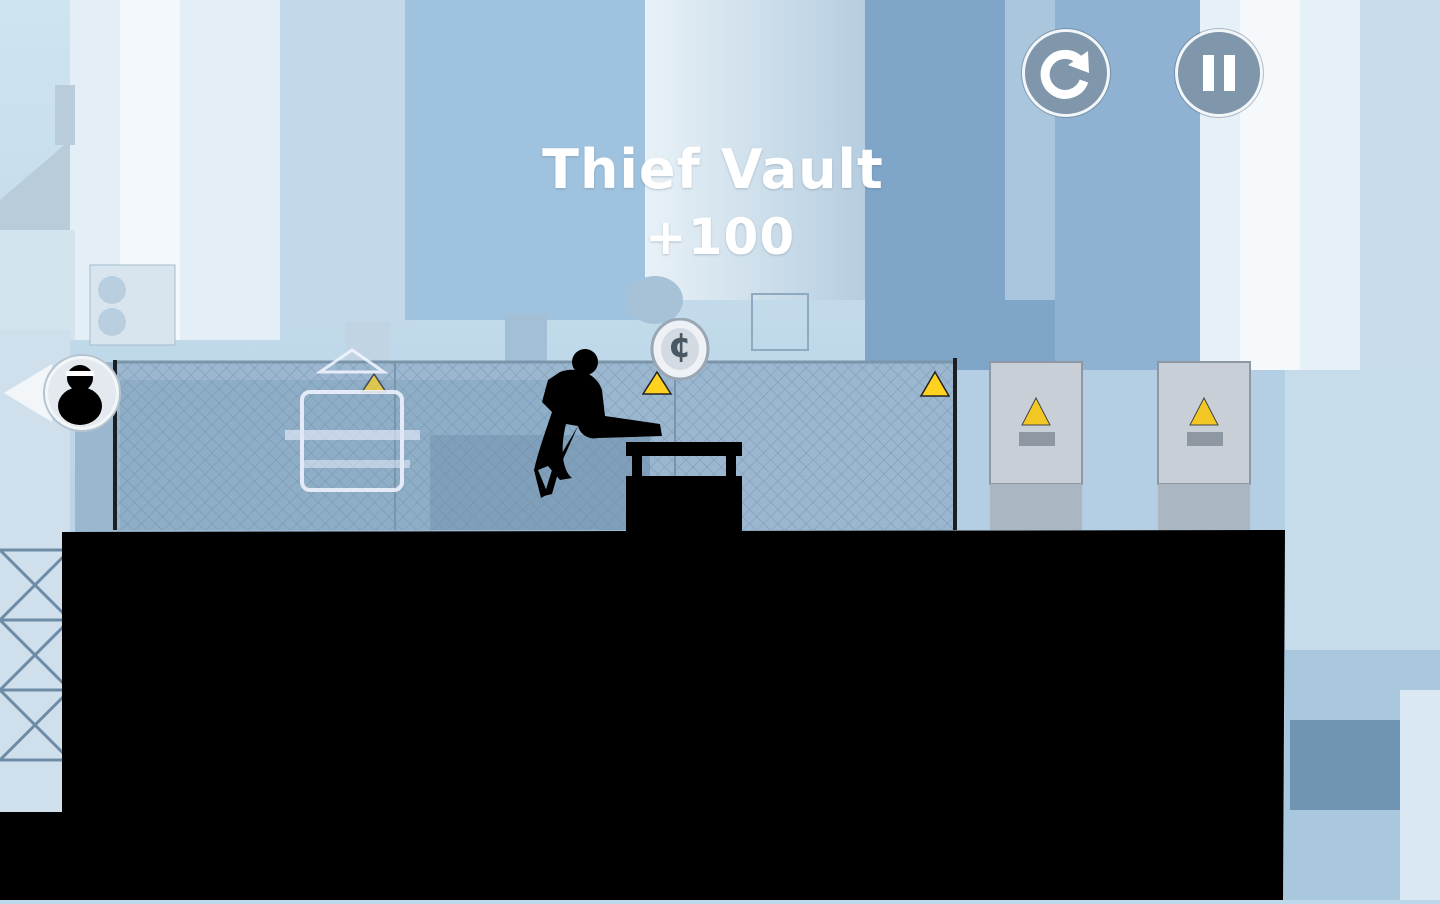 The width and height of the screenshot is (1440, 904). Describe the element at coordinates (720, 237) in the screenshot. I see `trick-score: +100` at that location.